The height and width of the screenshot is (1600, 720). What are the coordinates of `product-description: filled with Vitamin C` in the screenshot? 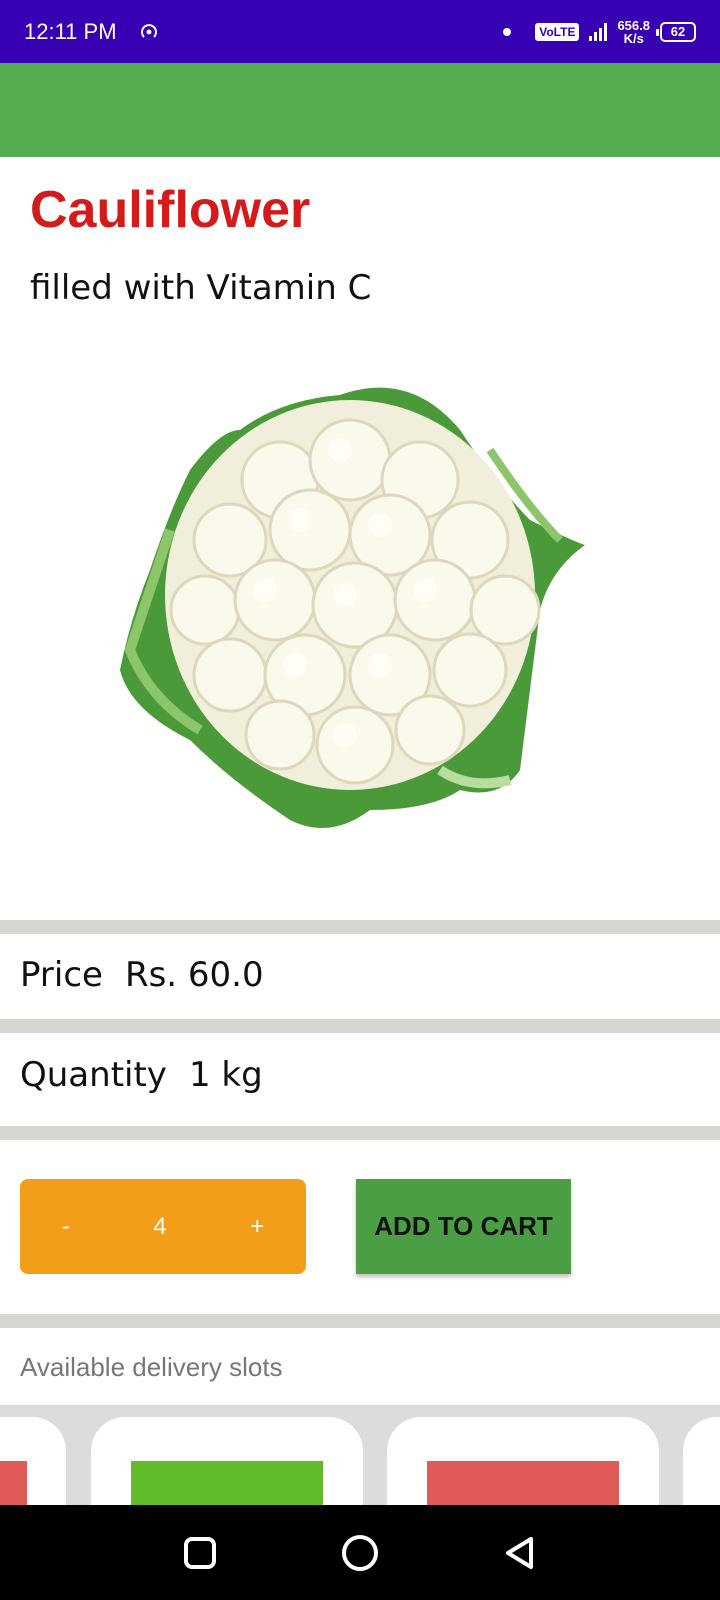 It's located at (201, 288).